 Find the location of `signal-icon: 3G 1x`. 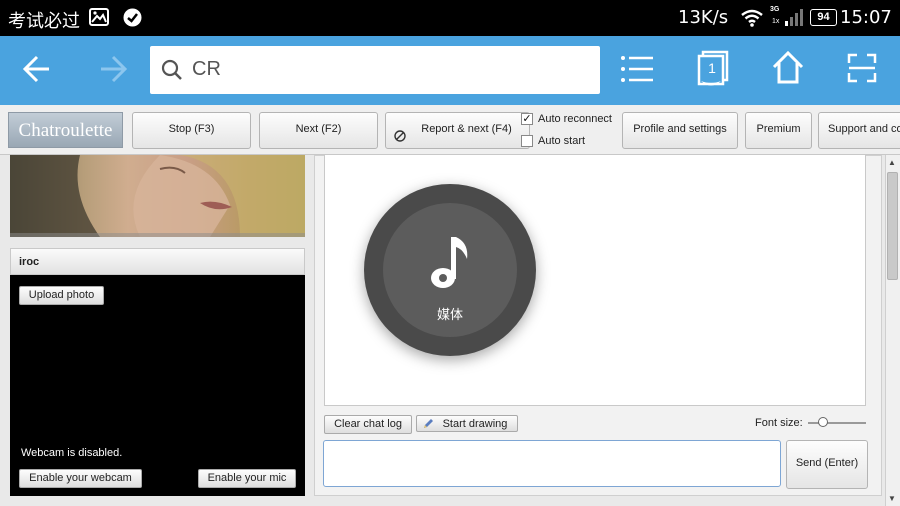

signal-icon: 3G 1x is located at coordinates (788, 18).